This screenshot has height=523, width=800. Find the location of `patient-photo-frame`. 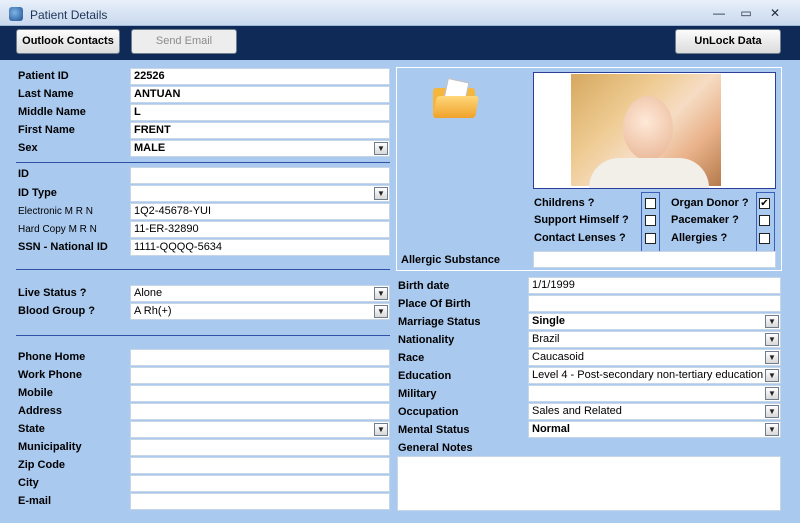

patient-photo-frame is located at coordinates (654, 130).